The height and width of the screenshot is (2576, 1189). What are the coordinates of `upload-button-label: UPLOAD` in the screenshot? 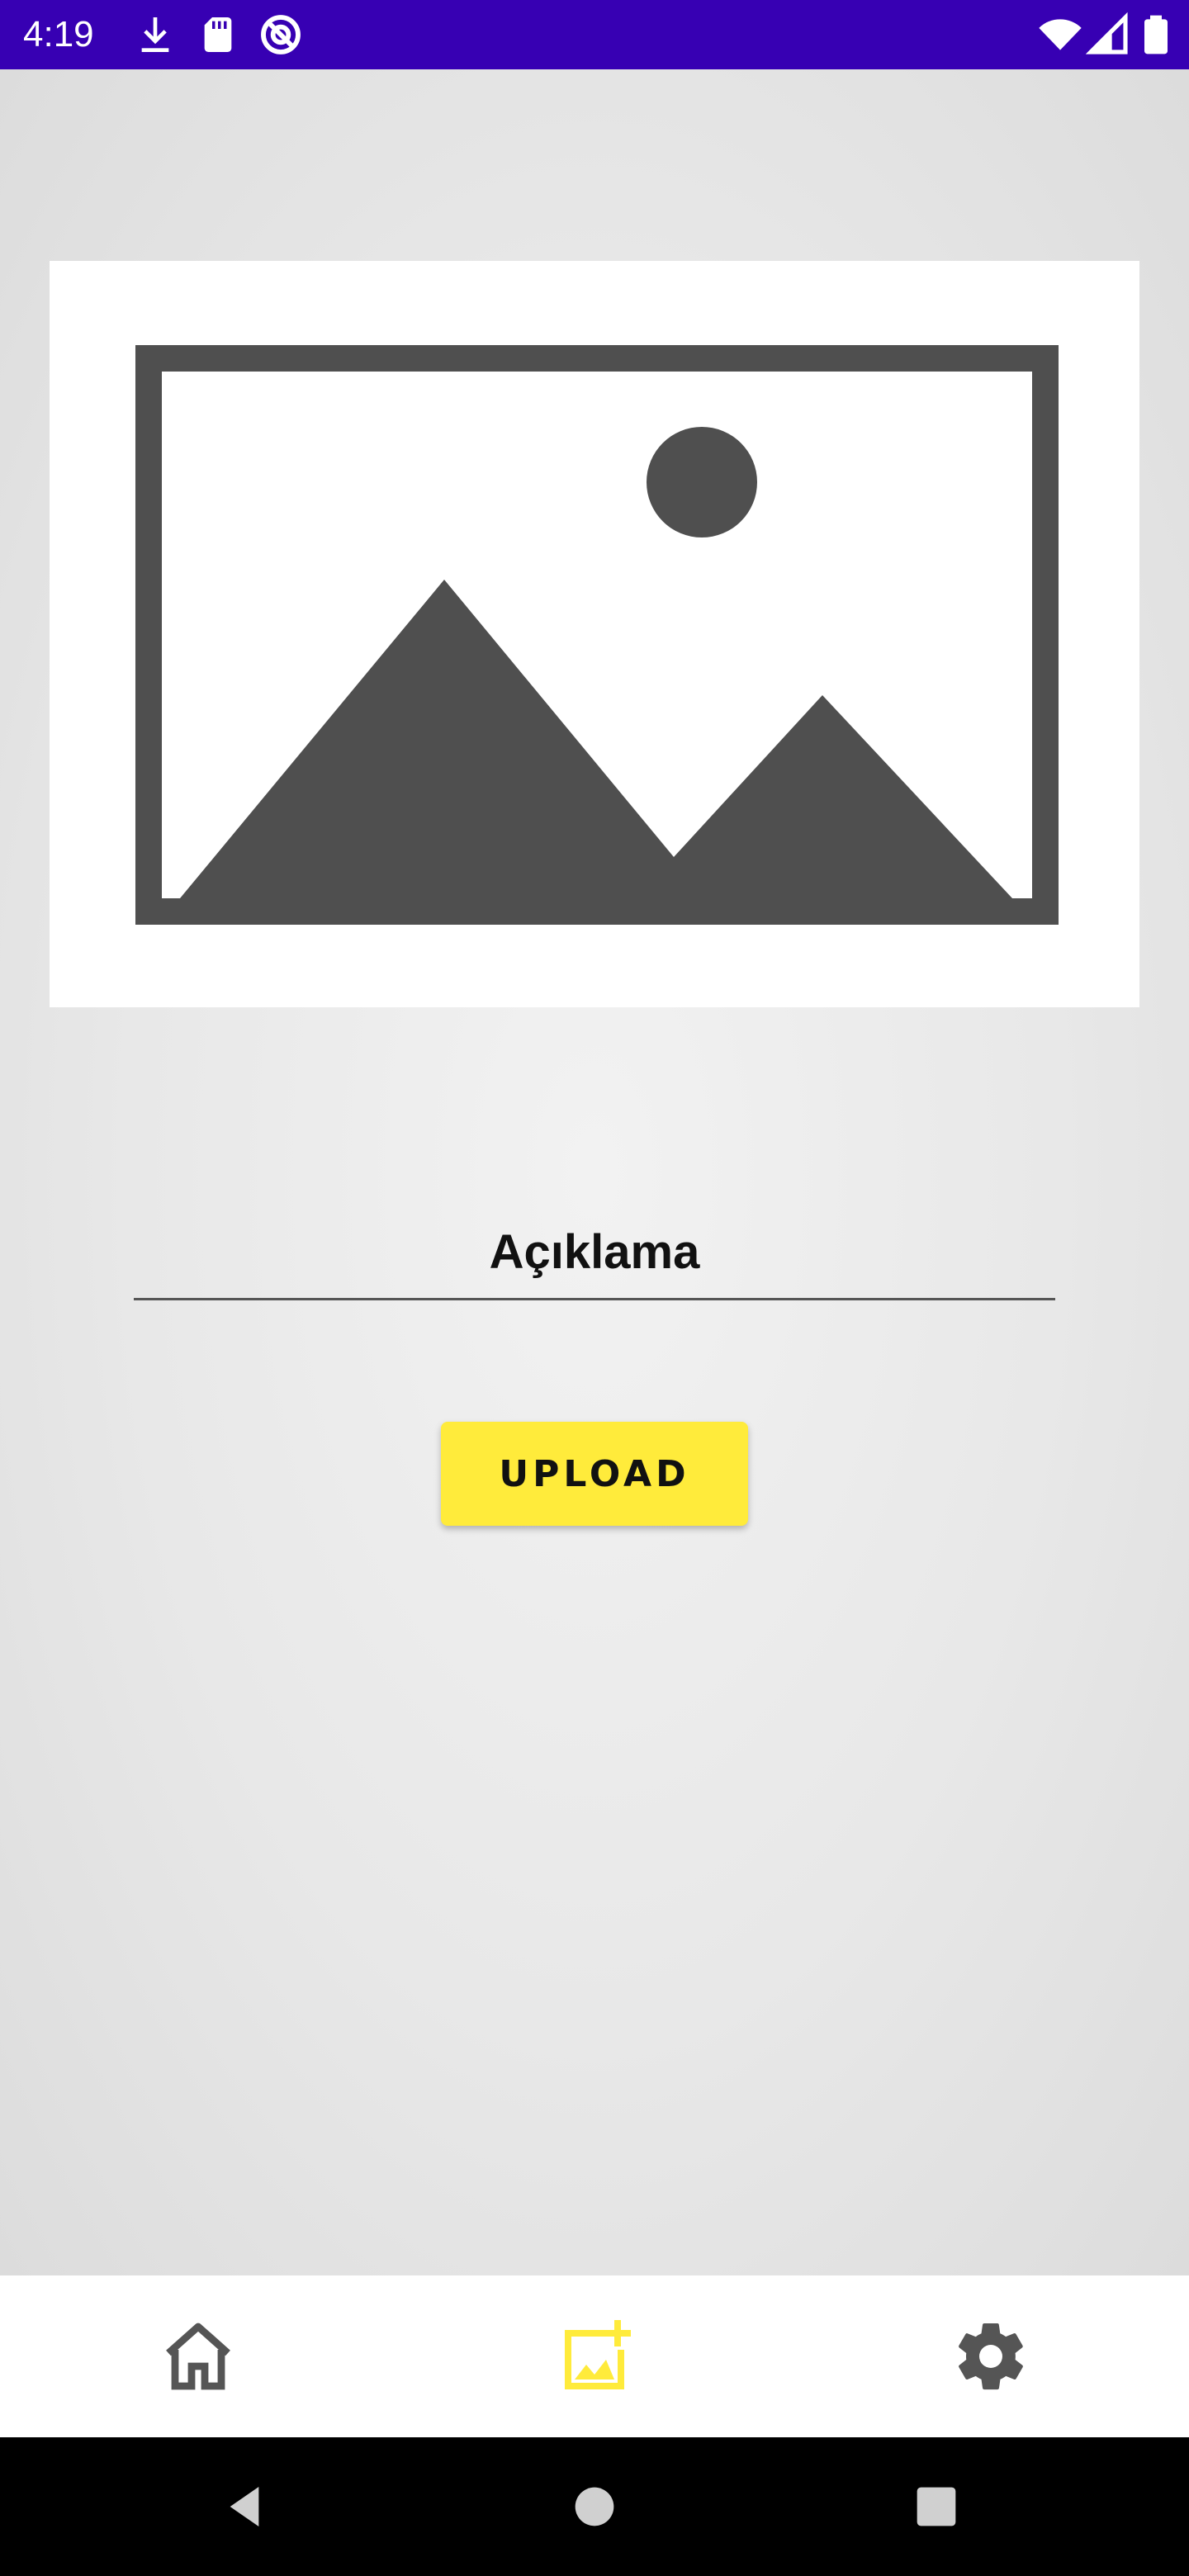 It's located at (594, 1473).